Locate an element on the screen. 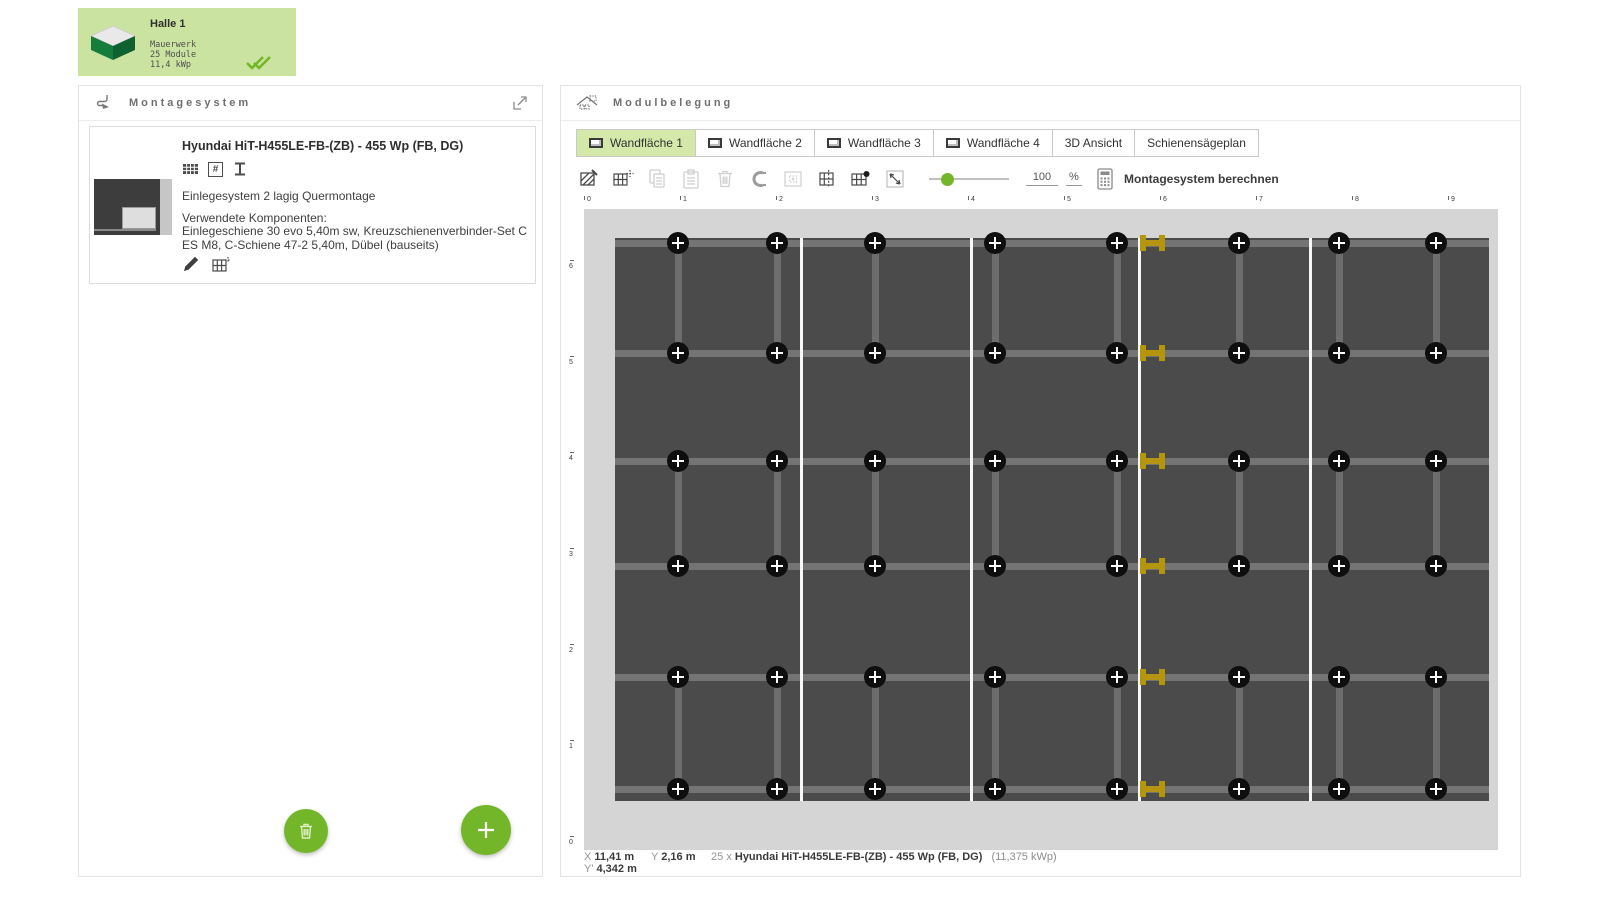  add-mounting-system-button is located at coordinates (486, 830).